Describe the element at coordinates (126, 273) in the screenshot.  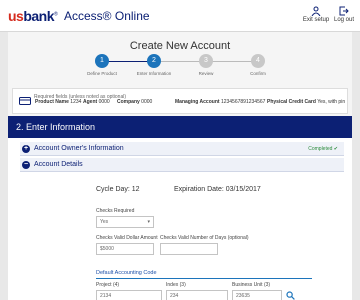
I see `accounting-code-title: Default Accounting Code` at that location.